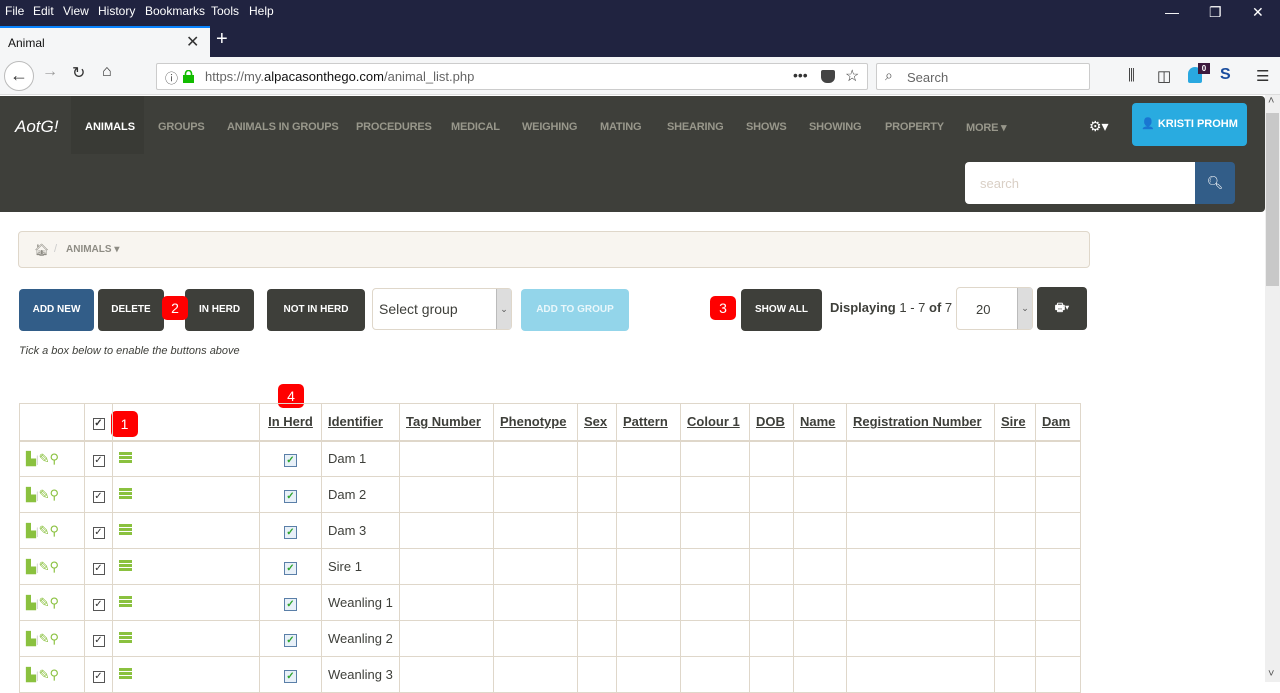 The image size is (1280, 693). I want to click on library-icon: ⫼, so click(1131, 75).